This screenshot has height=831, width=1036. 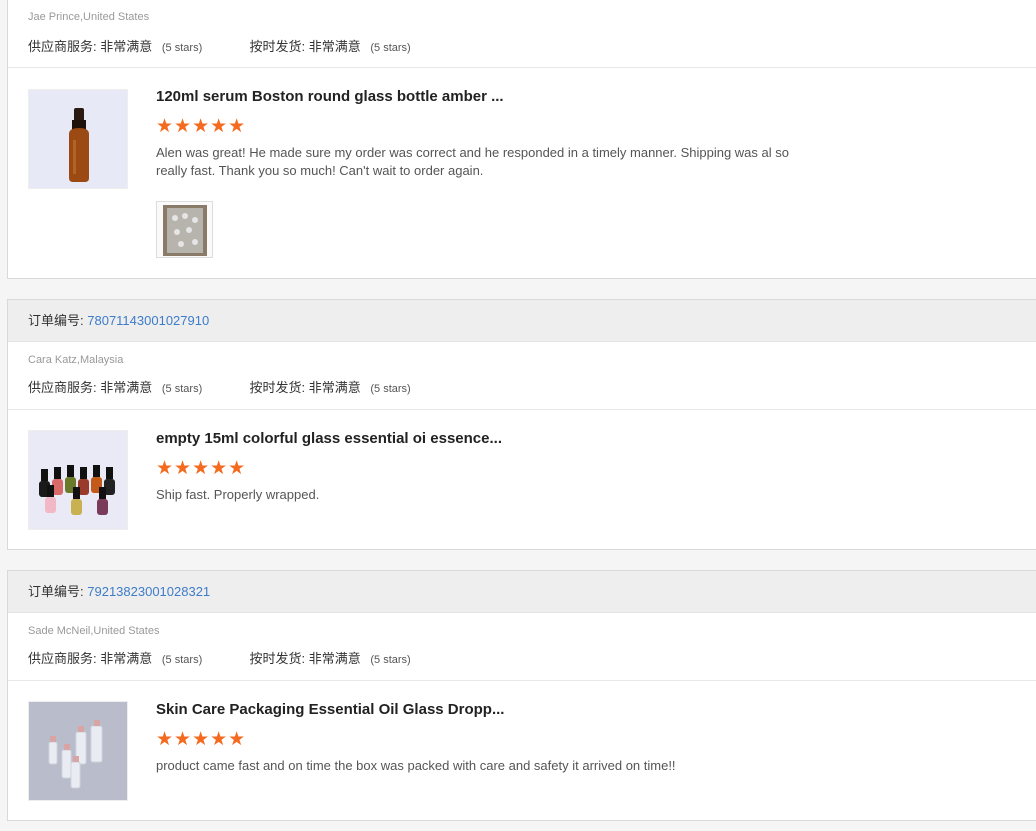 I want to click on buyer-info: Cara Katz,Malaysia, so click(x=76, y=360).